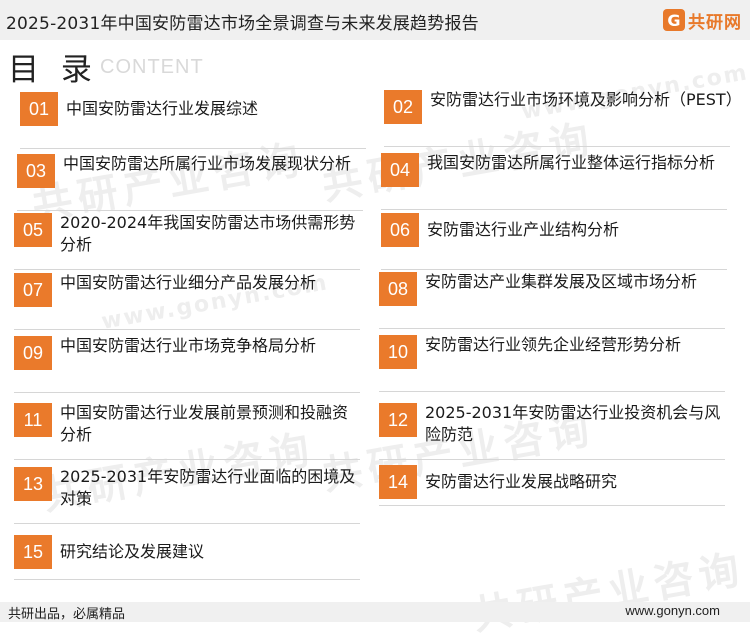  What do you see at coordinates (400, 170) in the screenshot?
I see `toc-item-number: 04` at bounding box center [400, 170].